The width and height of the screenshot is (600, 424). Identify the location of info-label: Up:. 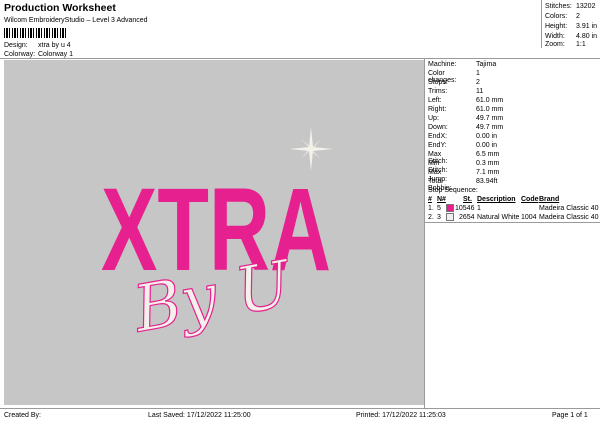
(433, 118).